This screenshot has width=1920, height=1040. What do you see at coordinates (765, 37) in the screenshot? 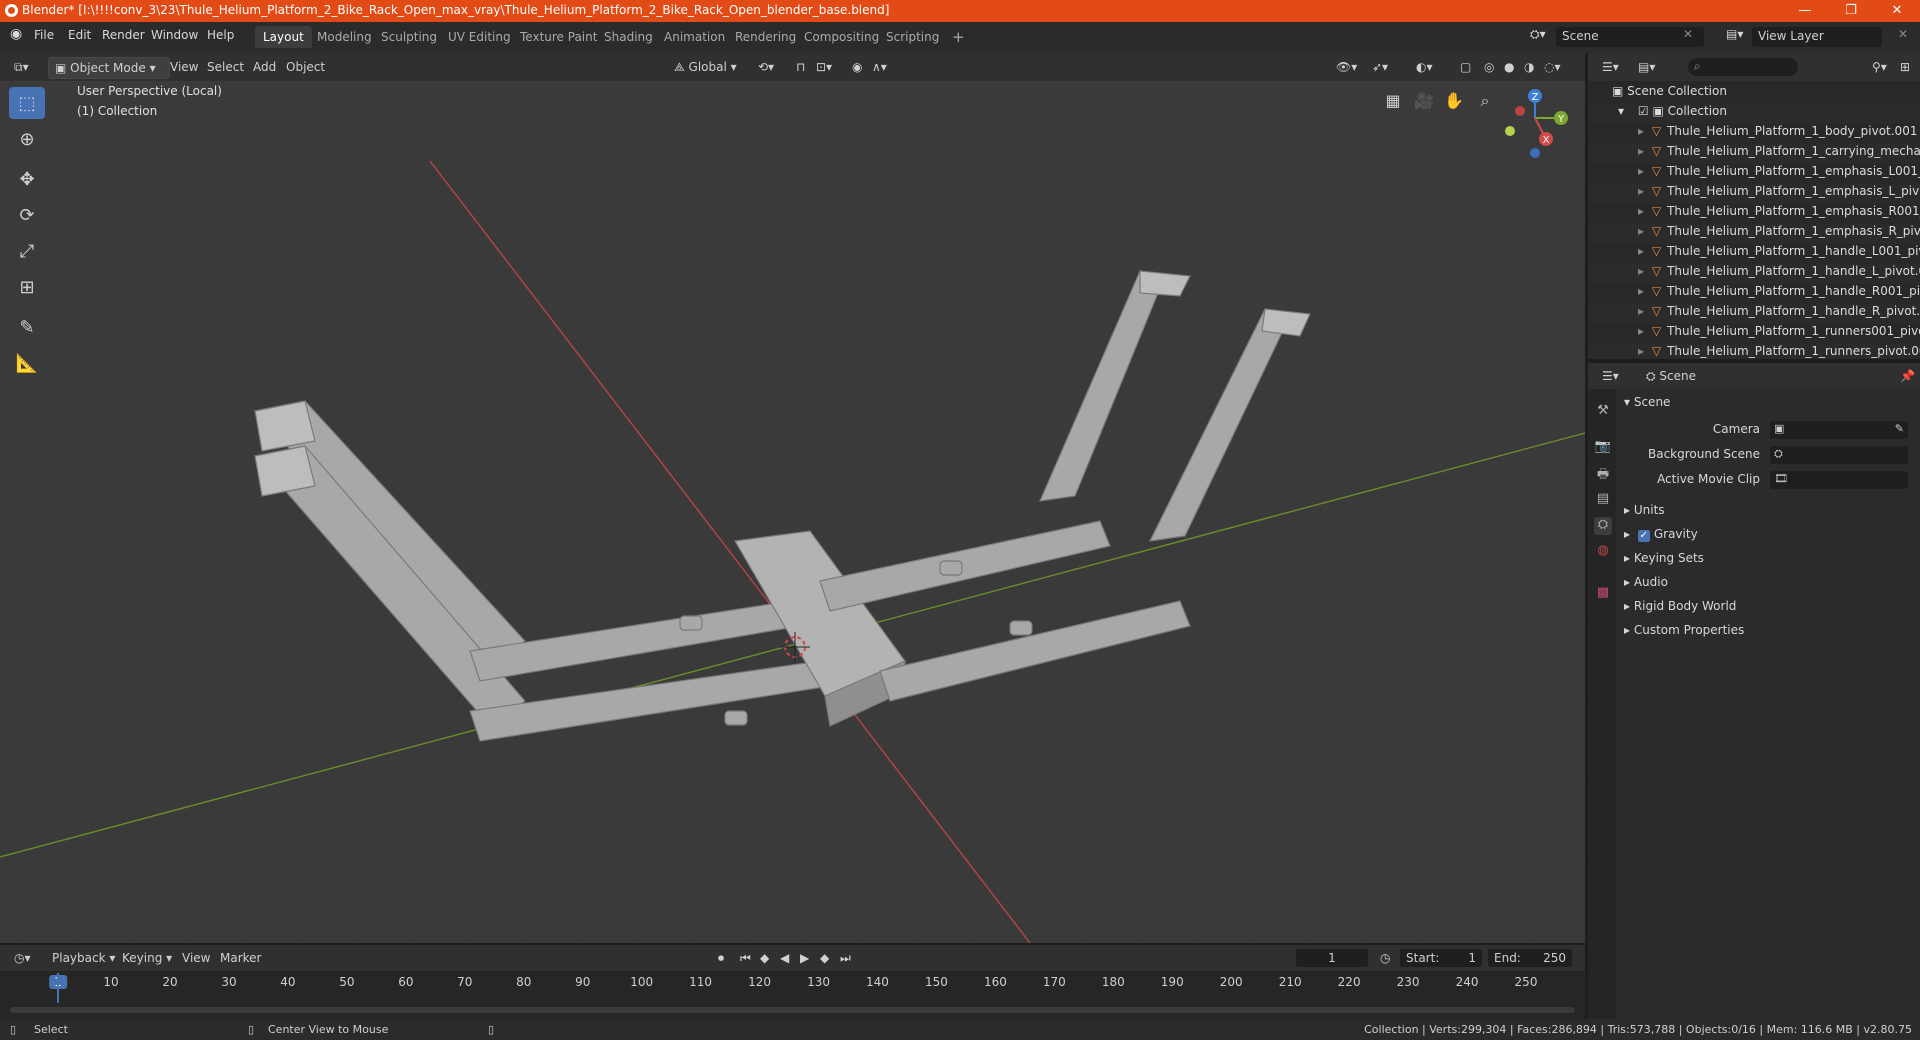
I see `tab-rendering: Rendering` at bounding box center [765, 37].